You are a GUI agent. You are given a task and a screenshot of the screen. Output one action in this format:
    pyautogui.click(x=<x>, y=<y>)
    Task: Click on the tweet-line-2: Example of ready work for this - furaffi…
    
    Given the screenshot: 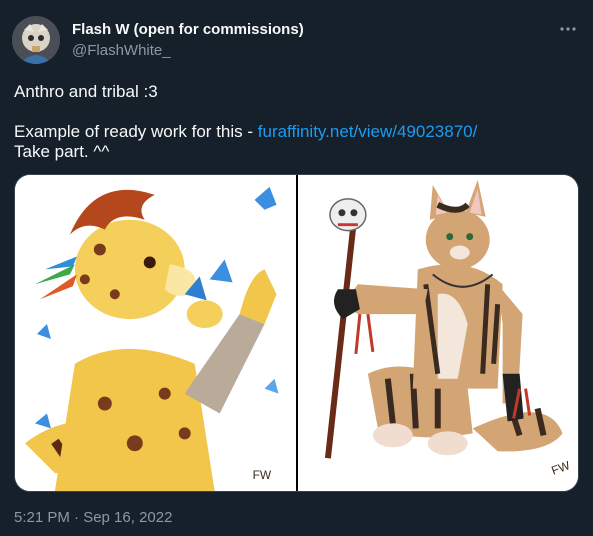 What is the action you would take?
    pyautogui.click(x=296, y=132)
    